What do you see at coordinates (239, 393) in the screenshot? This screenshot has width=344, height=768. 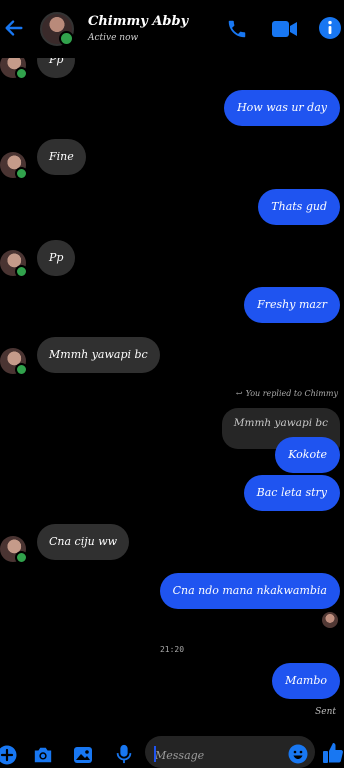 I see `reply-arrow-icon: ↩` at bounding box center [239, 393].